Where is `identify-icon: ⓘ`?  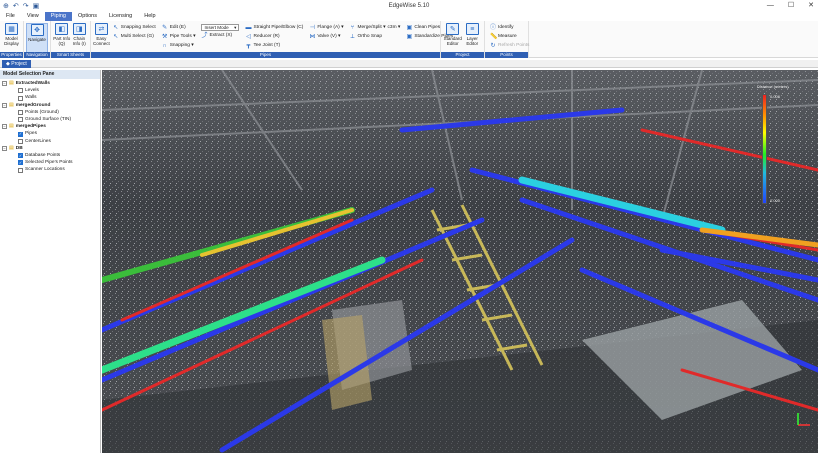 identify-icon: ⓘ is located at coordinates (493, 28).